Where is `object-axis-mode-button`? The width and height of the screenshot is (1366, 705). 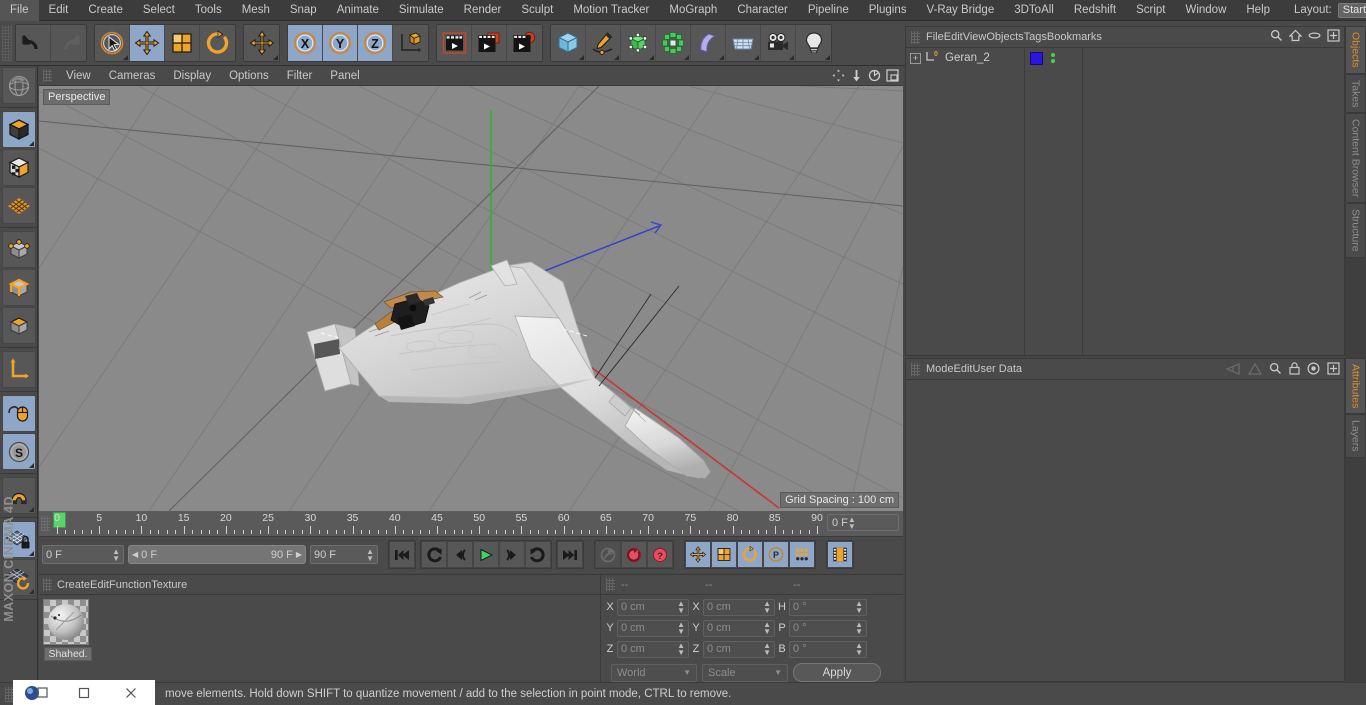
object-axis-mode-button is located at coordinates (19, 369).